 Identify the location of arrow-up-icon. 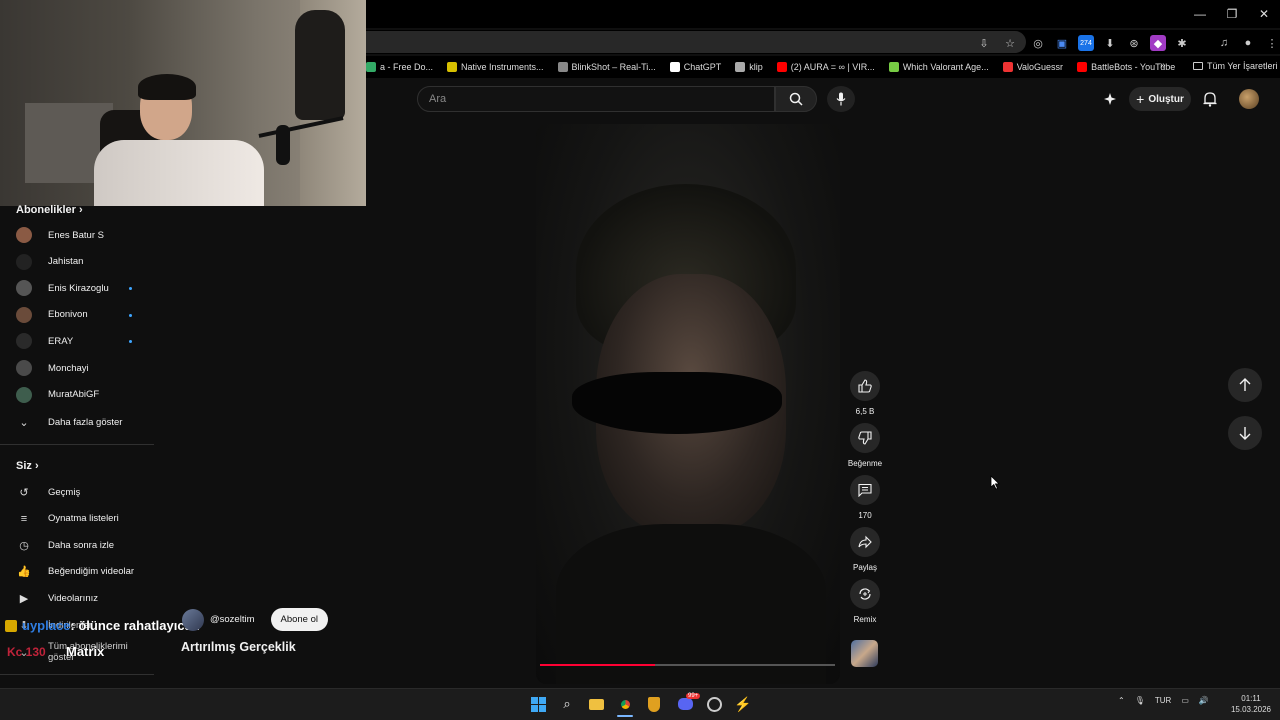
(1245, 384).